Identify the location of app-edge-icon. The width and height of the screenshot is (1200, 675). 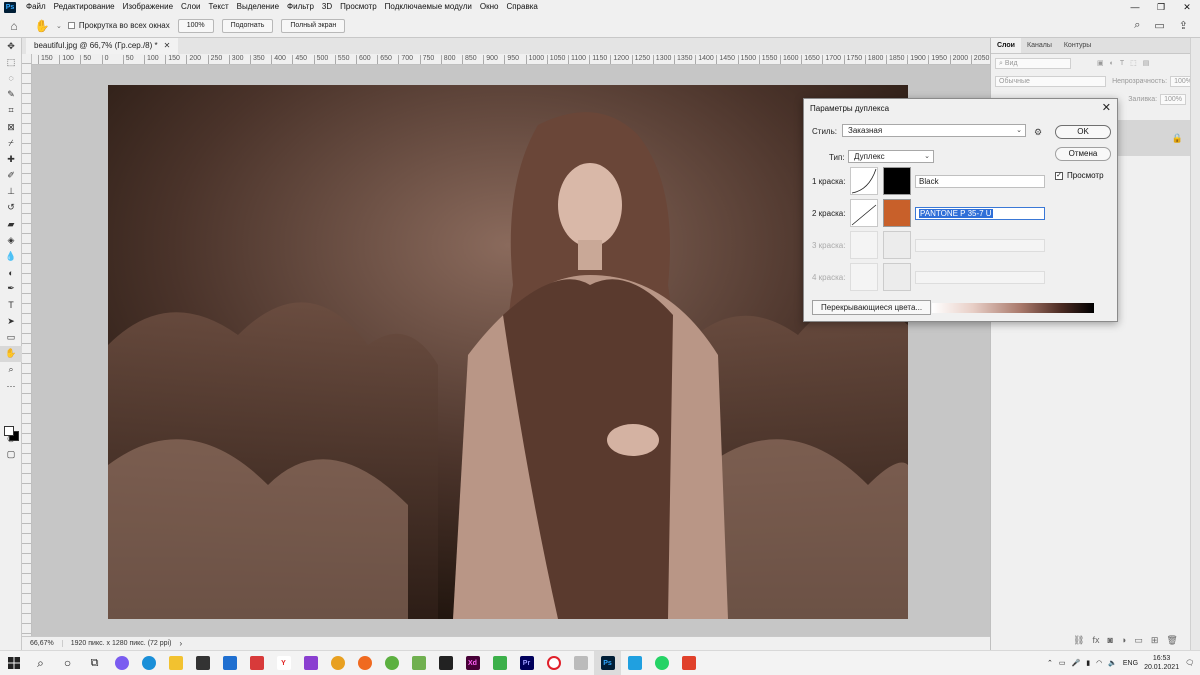
(148, 663).